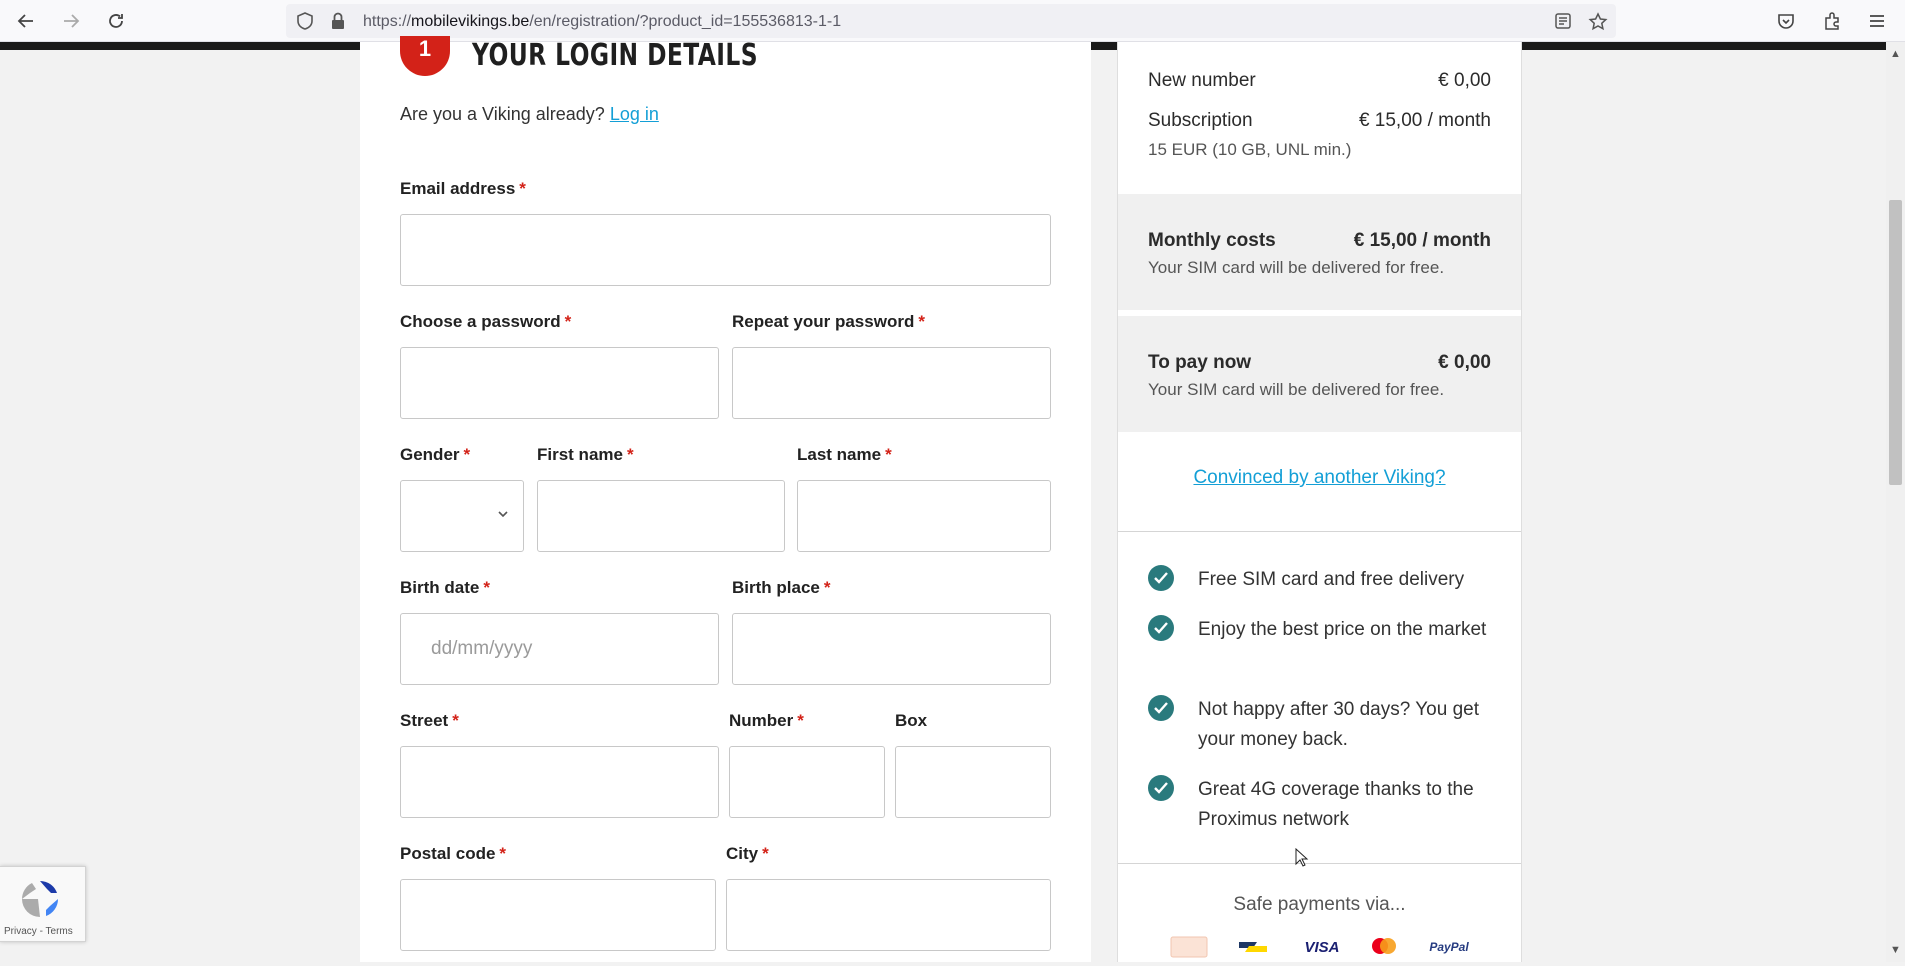 This screenshot has height=966, width=1905. Describe the element at coordinates (661, 516) in the screenshot. I see `first-name-field` at that location.